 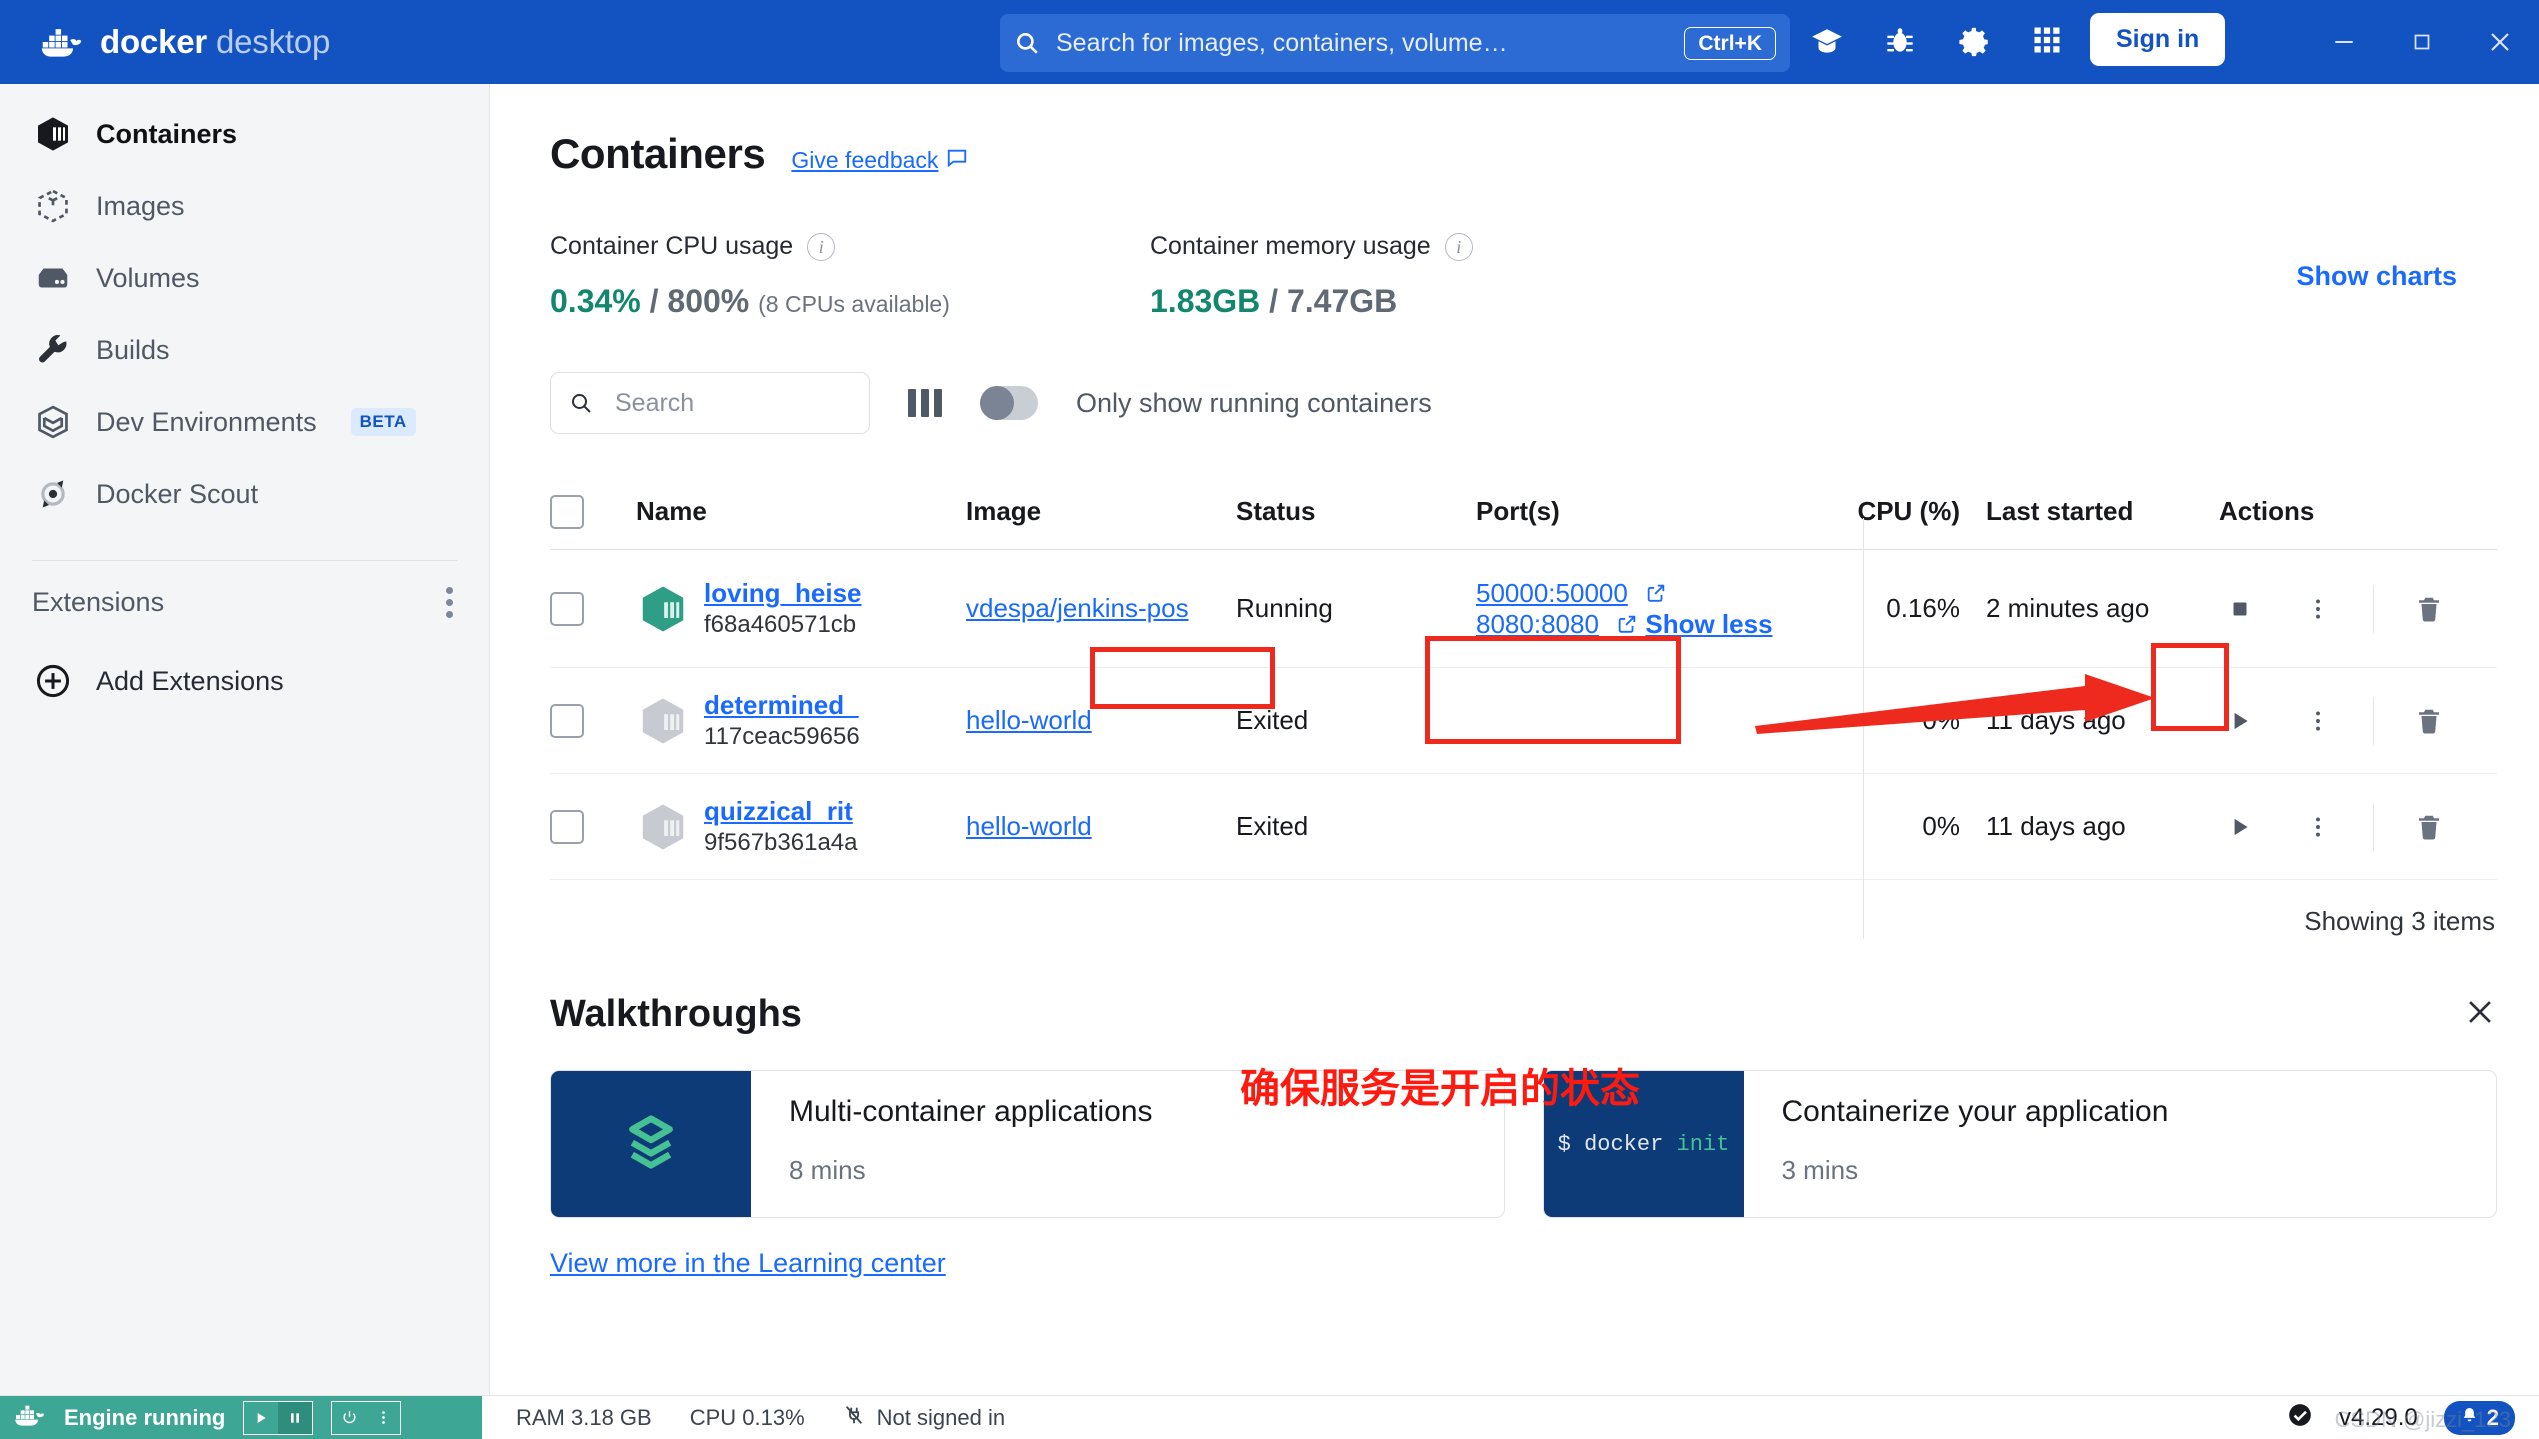 What do you see at coordinates (1027, 43) in the screenshot?
I see `search-icon` at bounding box center [1027, 43].